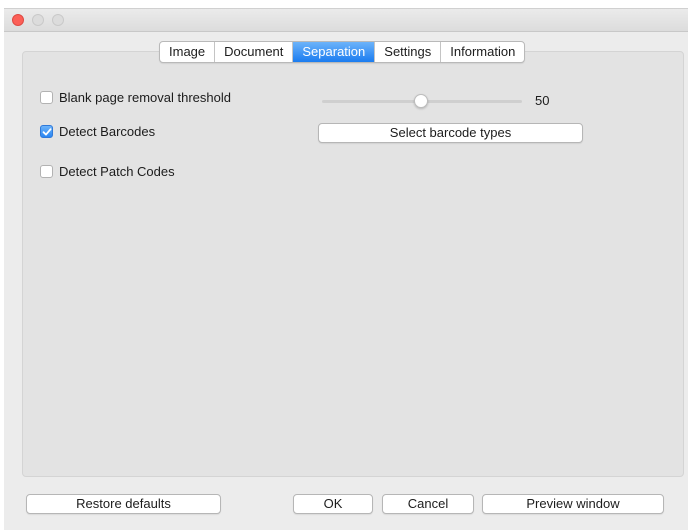 Image resolution: width=688 pixels, height=530 pixels. I want to click on checkmark-icon, so click(47, 131).